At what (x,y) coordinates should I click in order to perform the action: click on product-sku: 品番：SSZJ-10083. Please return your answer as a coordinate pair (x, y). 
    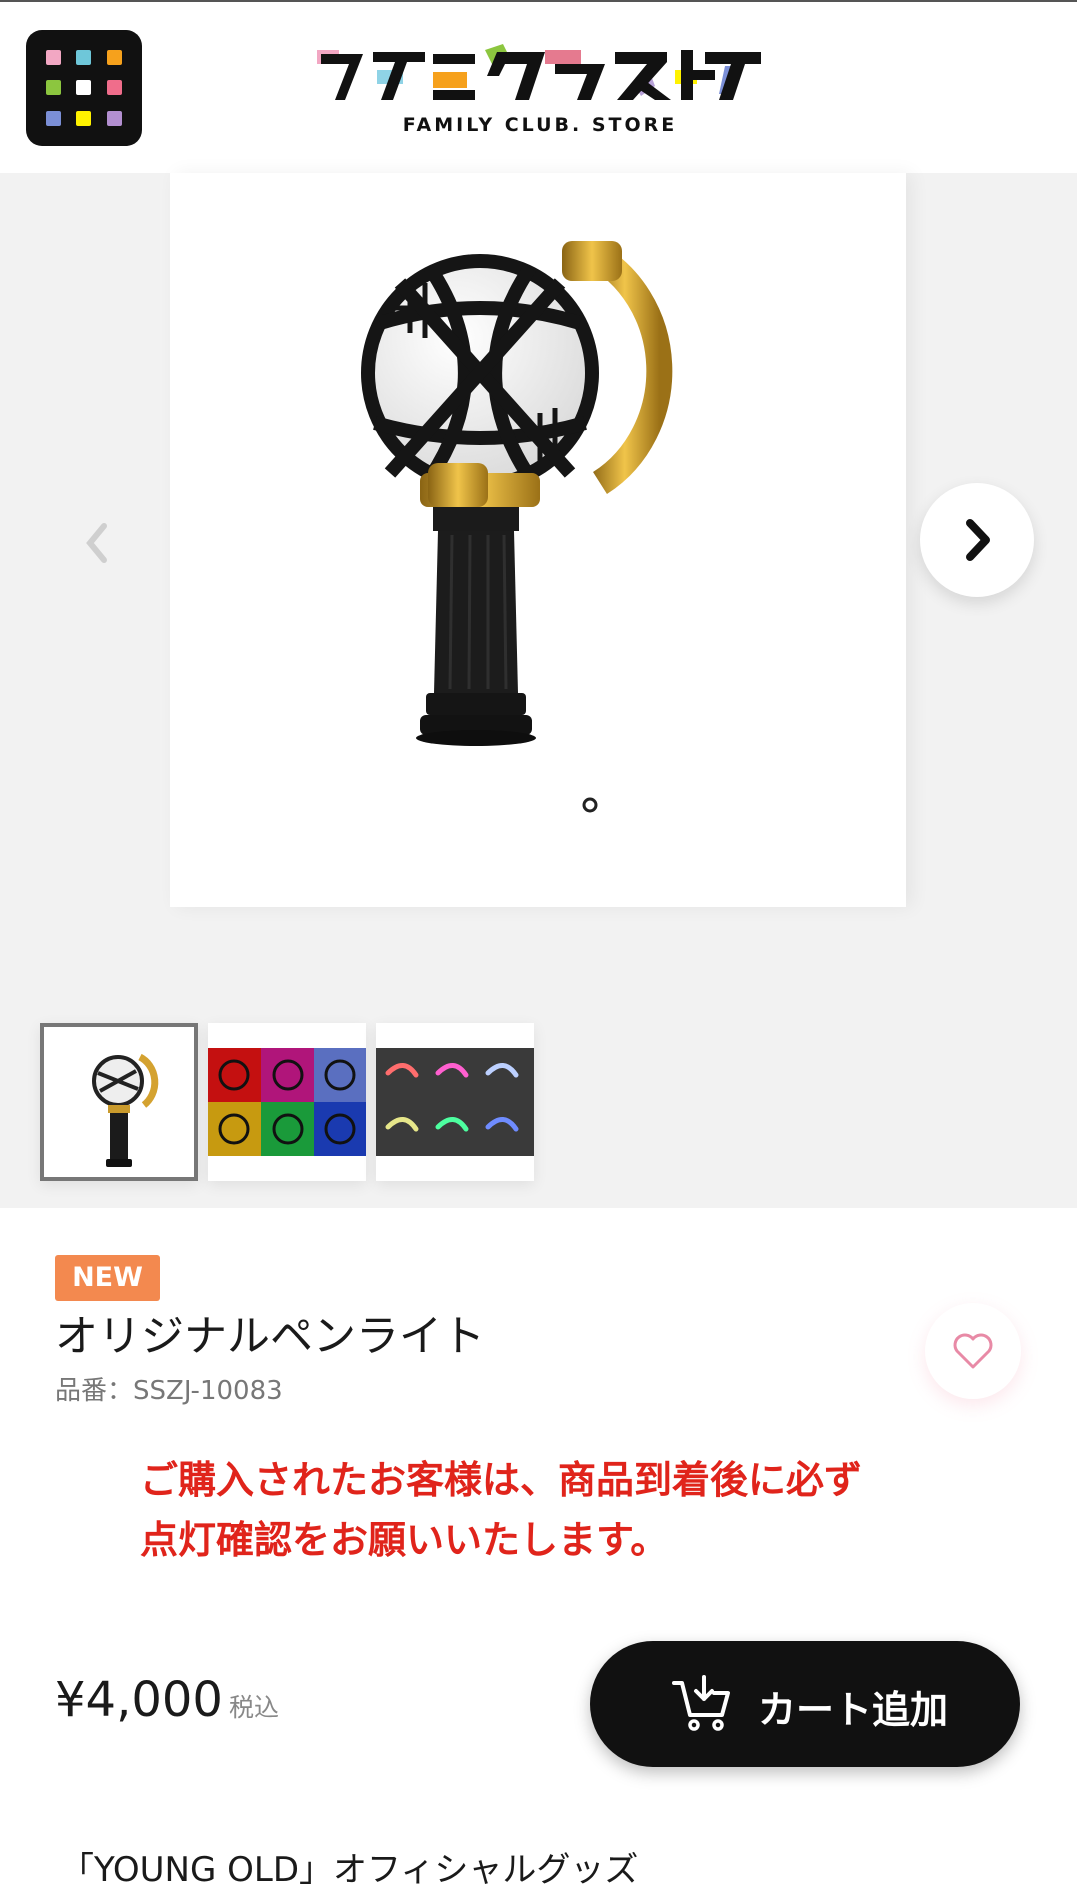
    Looking at the image, I should click on (169, 1391).